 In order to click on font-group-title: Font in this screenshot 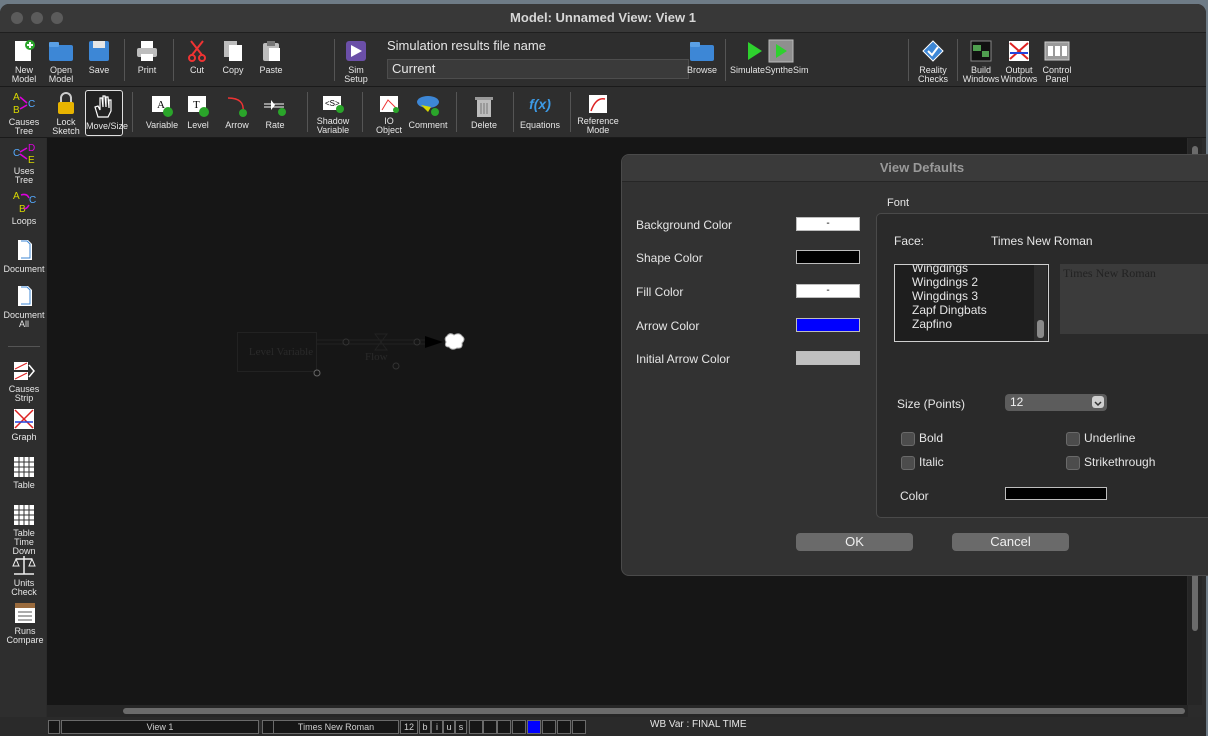, I will do `click(898, 203)`.